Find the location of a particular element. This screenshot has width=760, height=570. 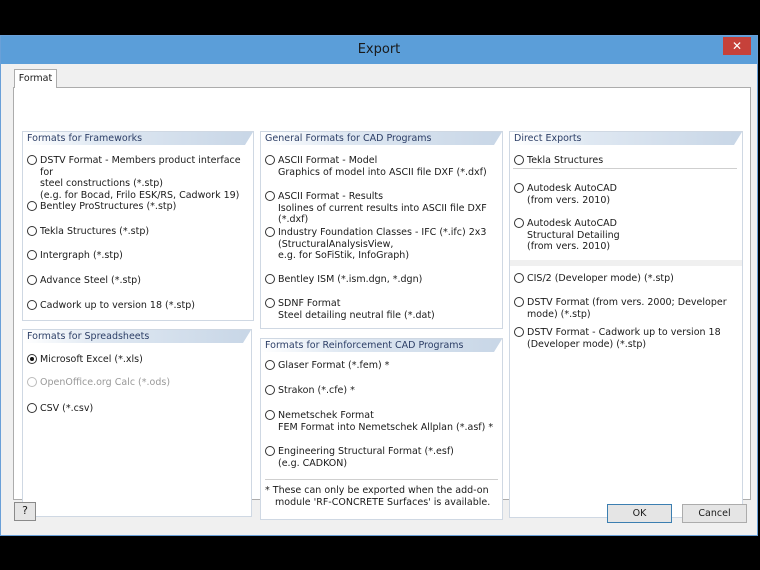

spreadsheet-option-3: CSV (*.csv) is located at coordinates (60, 409).